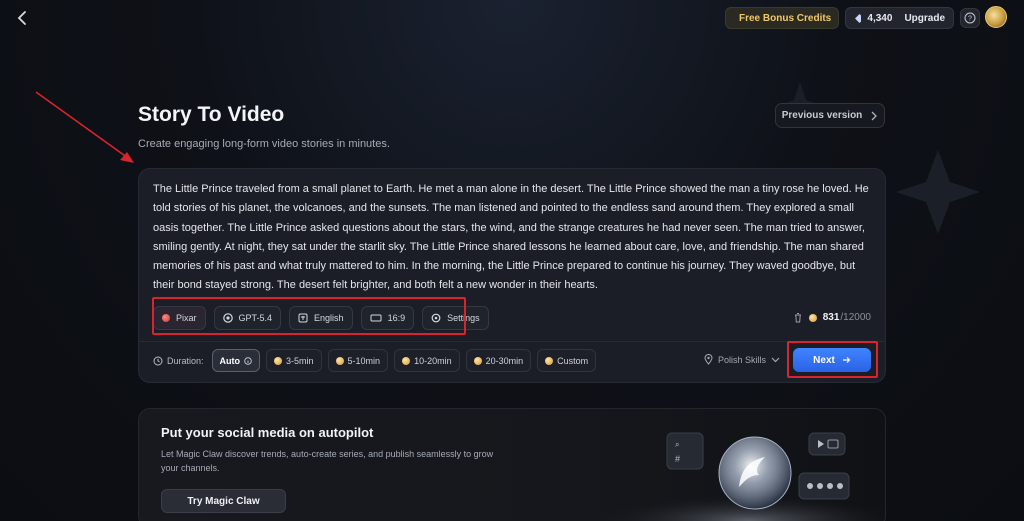 The height and width of the screenshot is (521, 1024). I want to click on previous-version-button: Previous version, so click(830, 115).